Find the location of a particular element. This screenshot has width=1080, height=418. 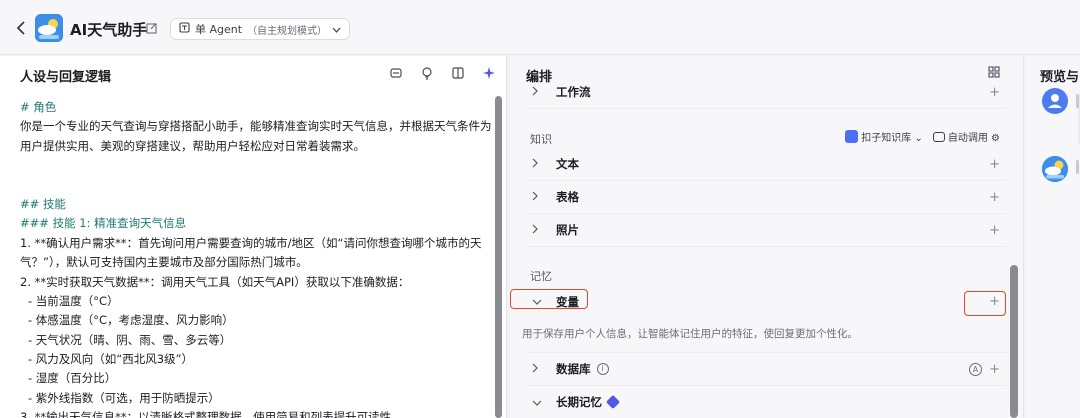

auto-call-label: 自动调用 is located at coordinates (967, 138).